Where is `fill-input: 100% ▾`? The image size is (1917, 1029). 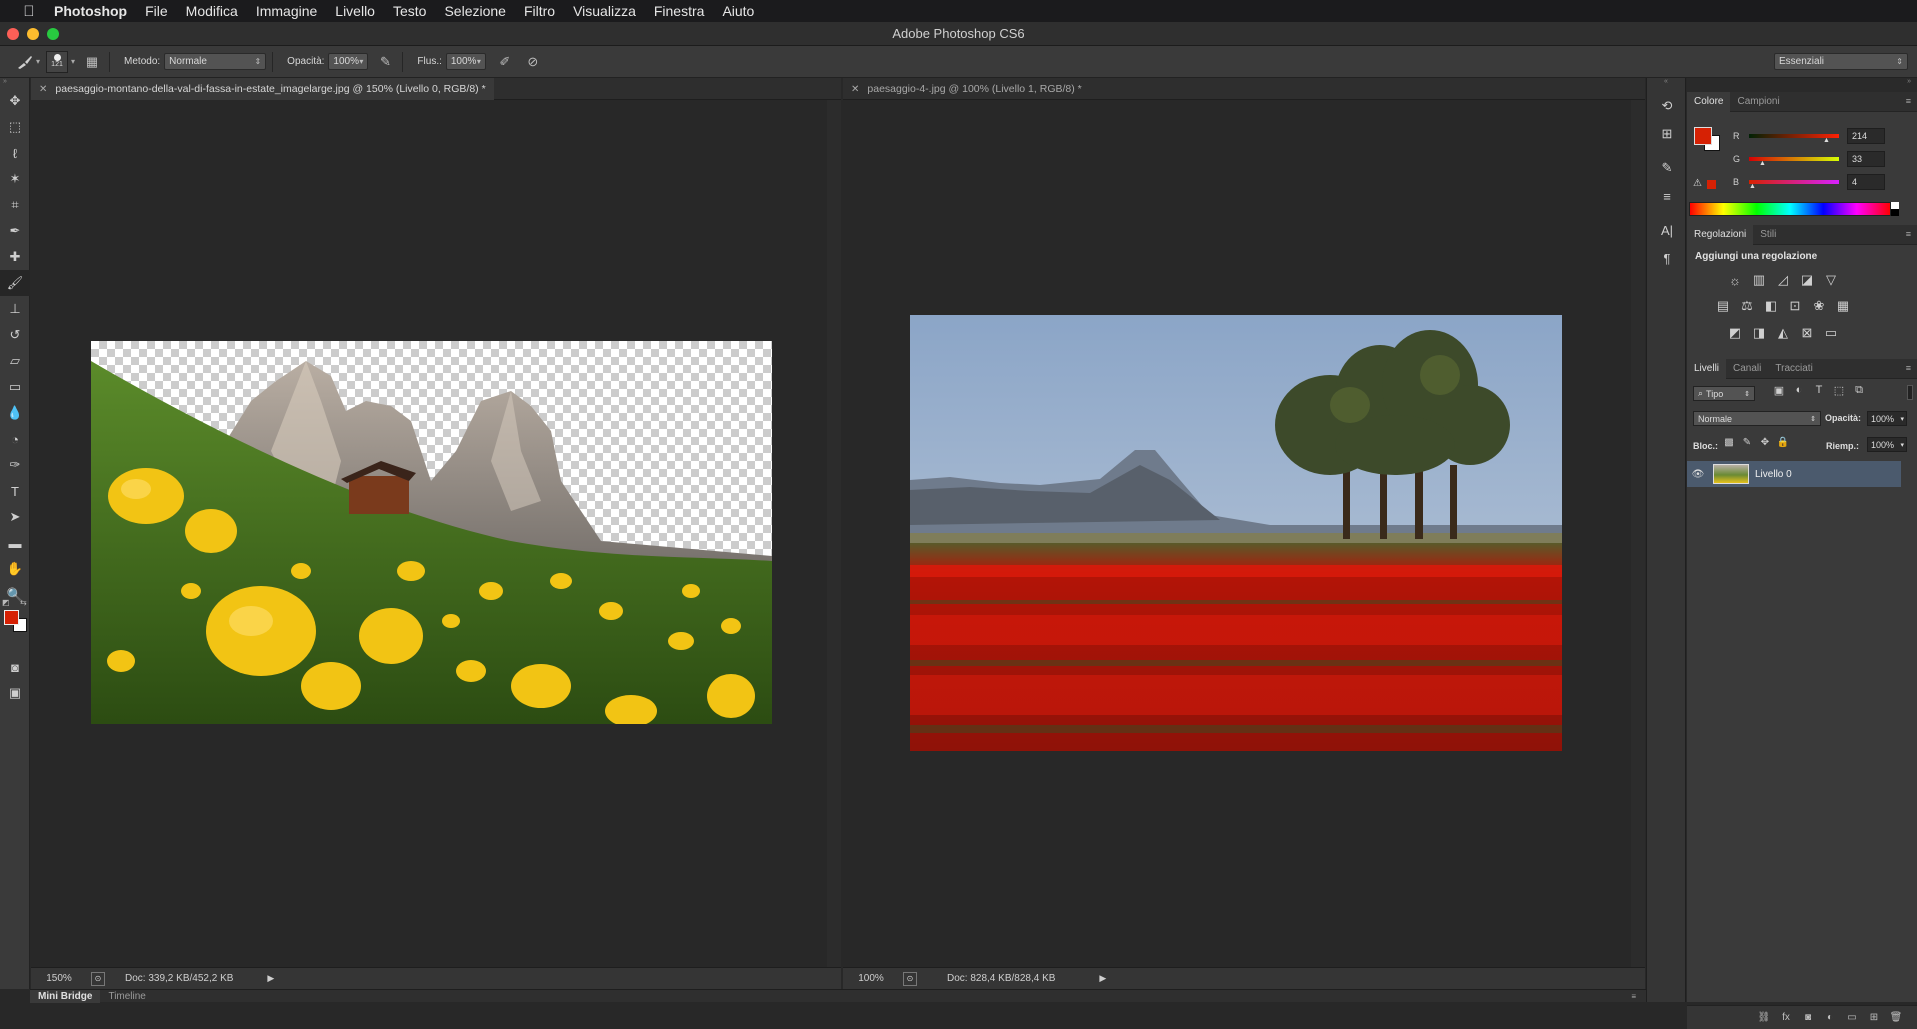 fill-input: 100% ▾ is located at coordinates (1887, 444).